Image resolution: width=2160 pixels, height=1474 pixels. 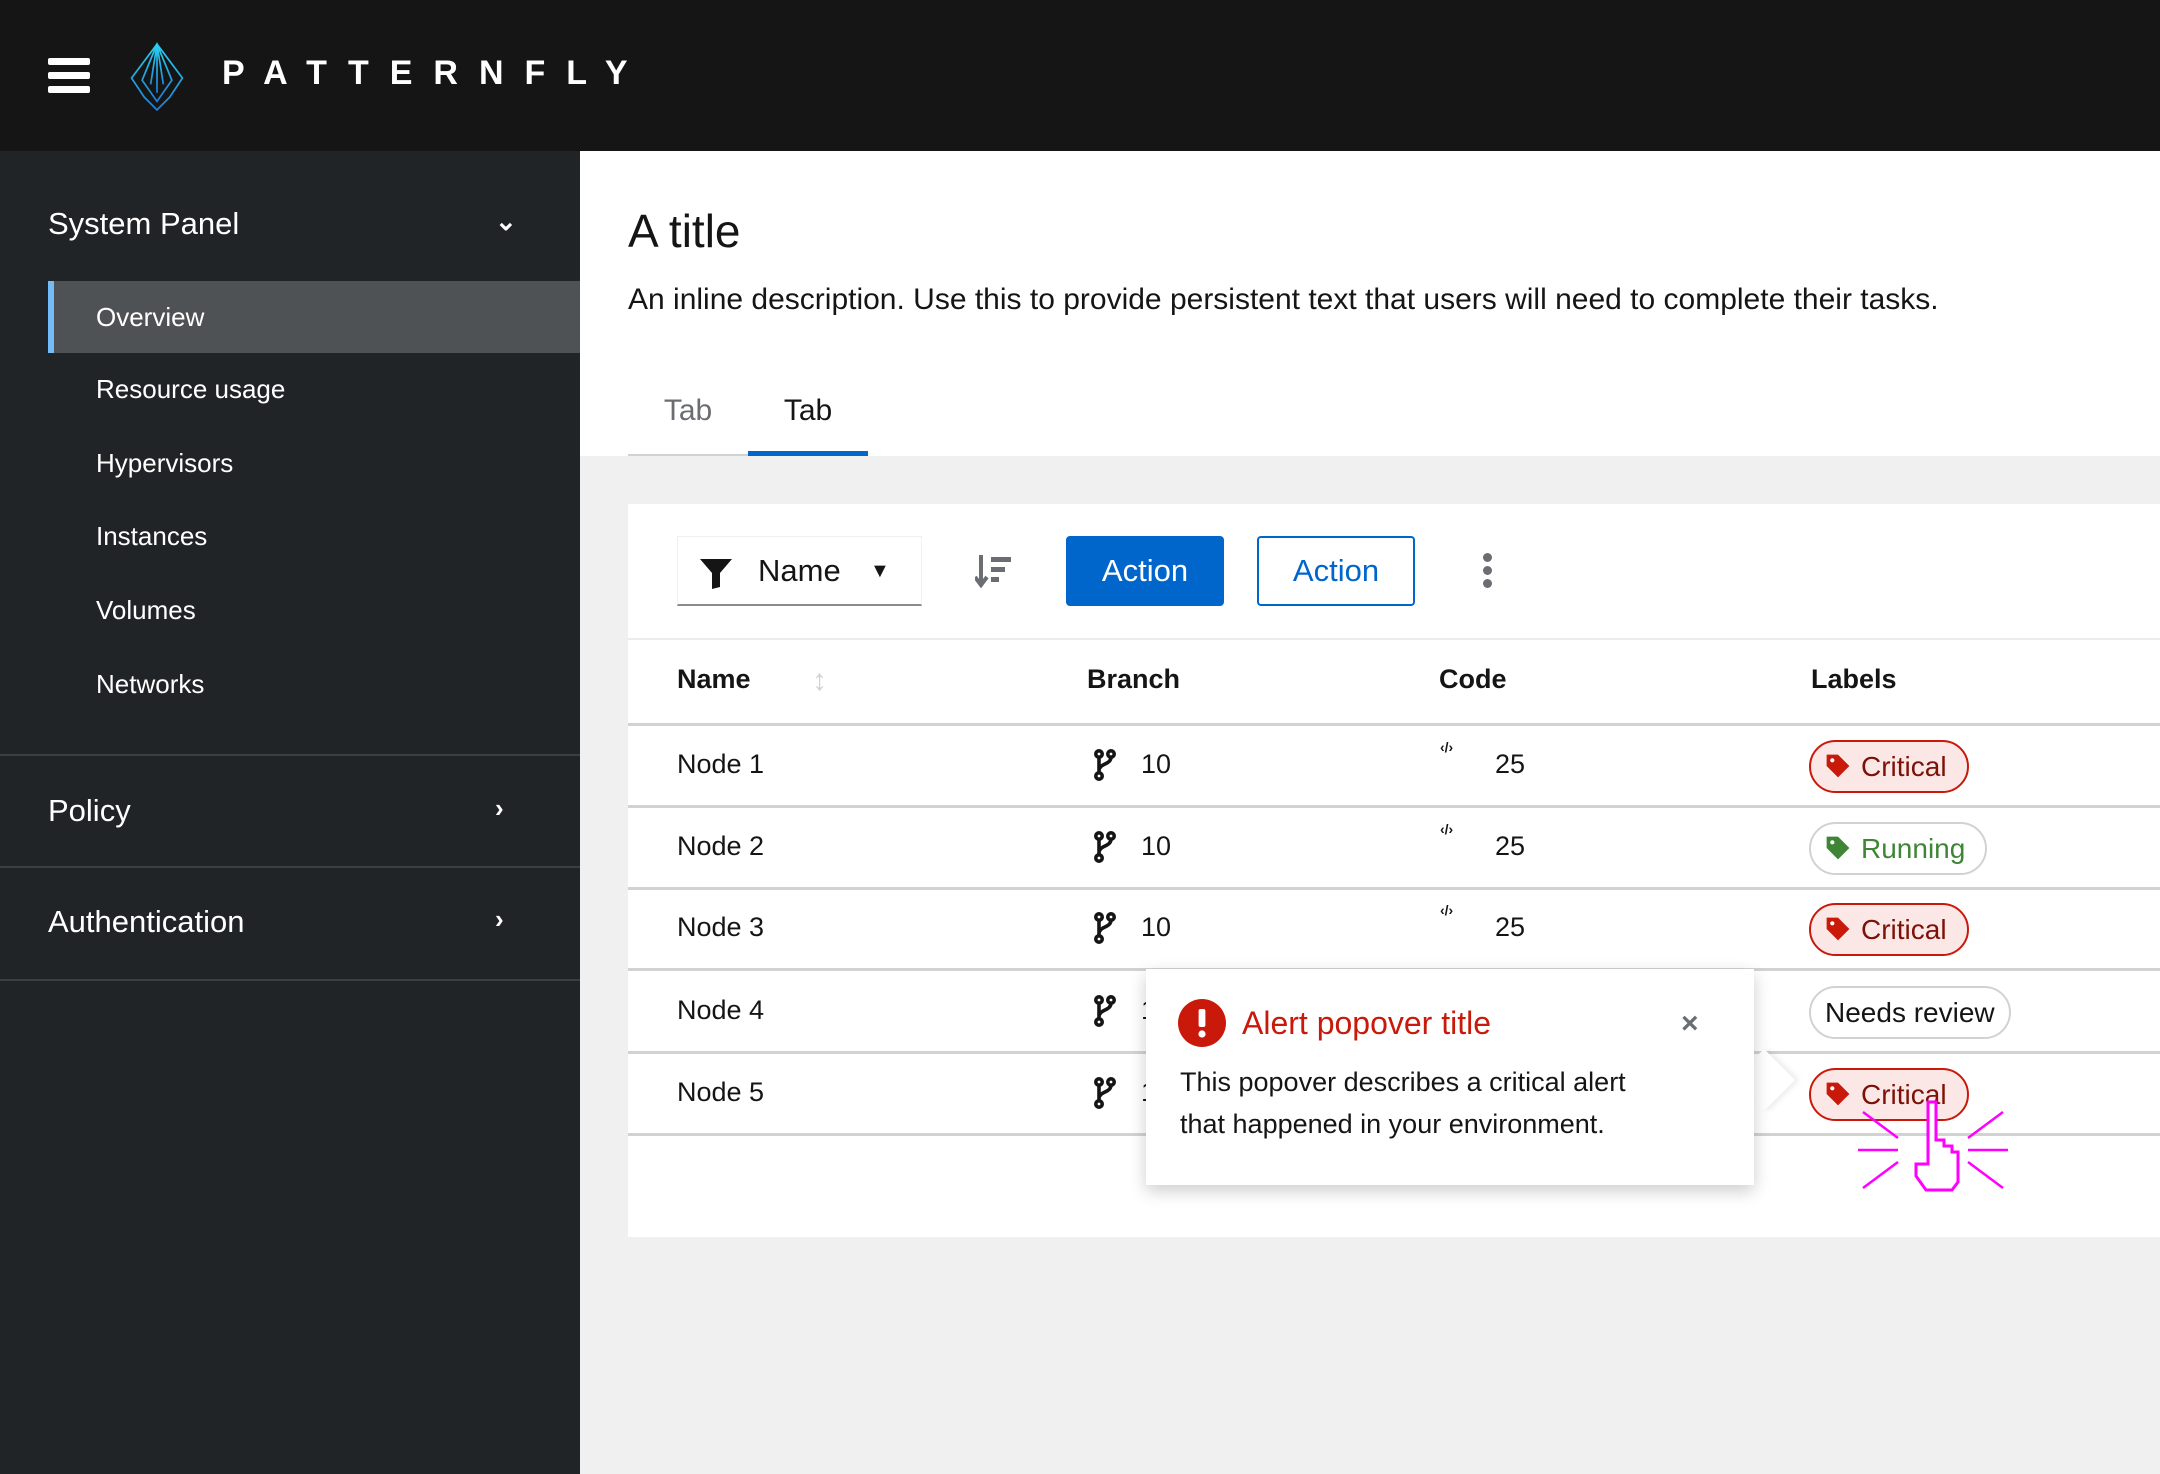 What do you see at coordinates (721, 846) in the screenshot?
I see `cell-name: Node 2` at bounding box center [721, 846].